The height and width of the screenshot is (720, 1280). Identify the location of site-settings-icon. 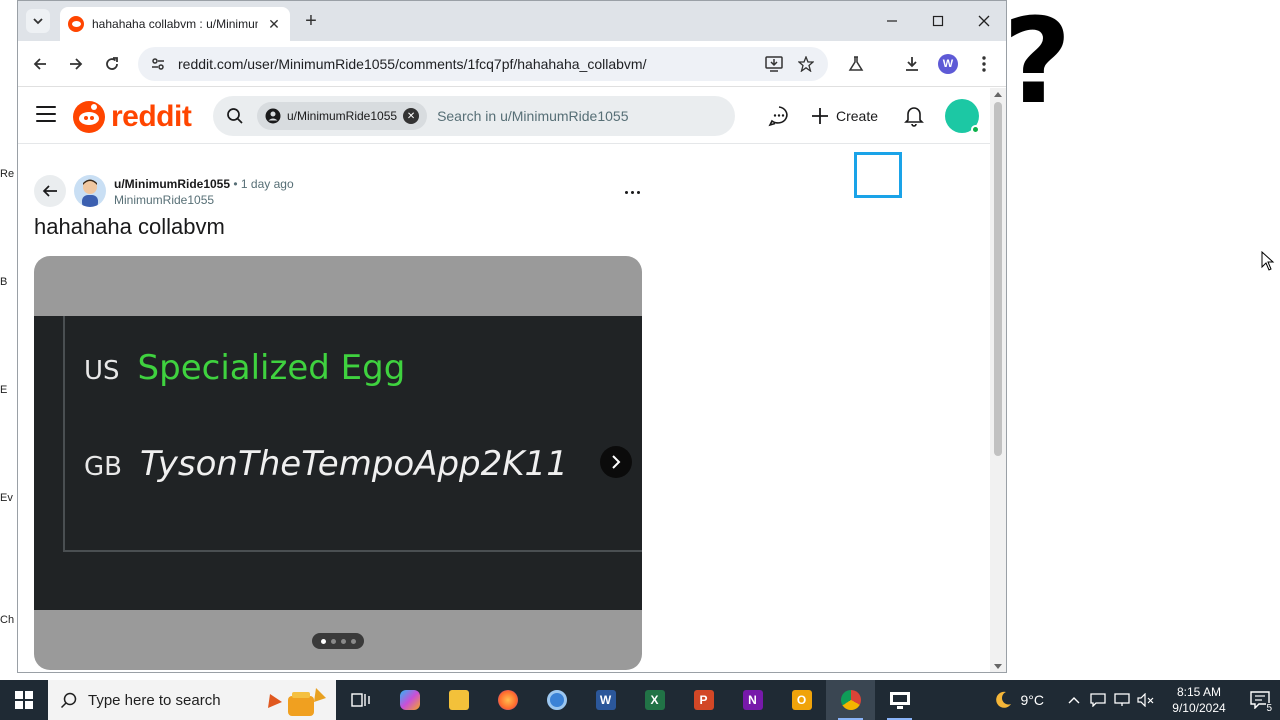
(158, 64).